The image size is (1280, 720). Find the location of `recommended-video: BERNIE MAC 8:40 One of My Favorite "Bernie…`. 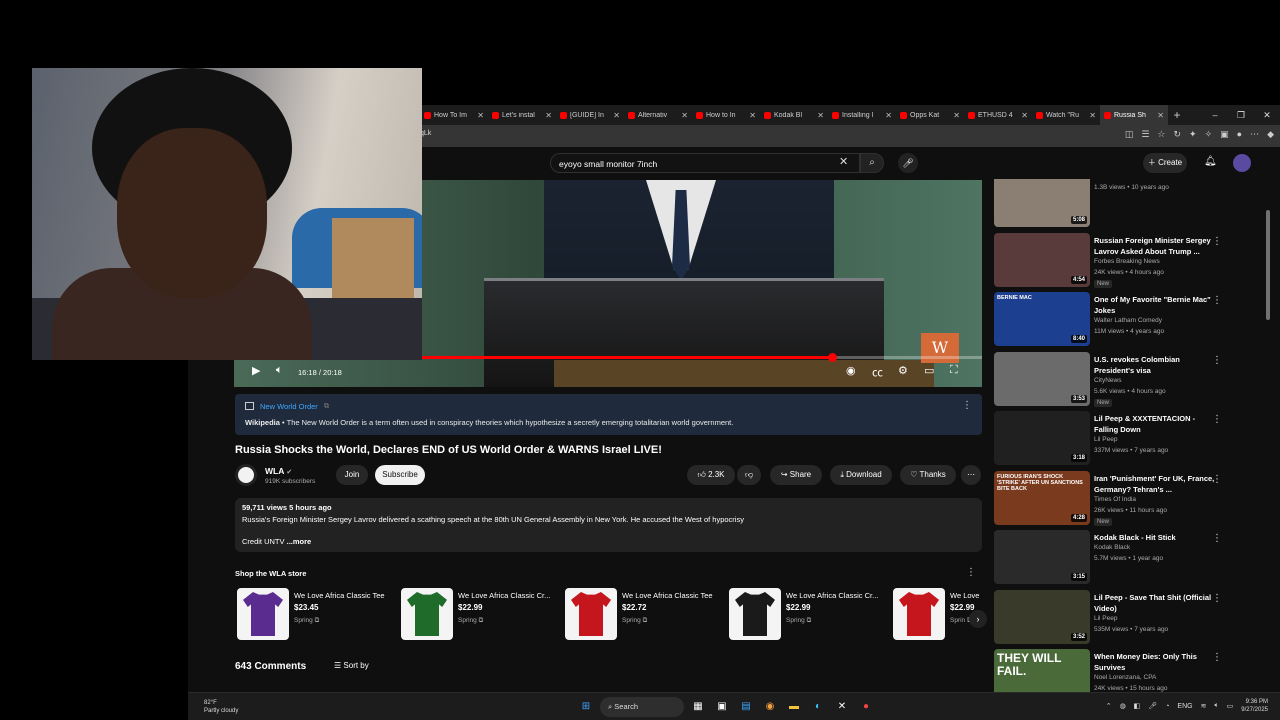

recommended-video: BERNIE MAC 8:40 One of My Favorite "Bernie… is located at coordinates (1133, 320).